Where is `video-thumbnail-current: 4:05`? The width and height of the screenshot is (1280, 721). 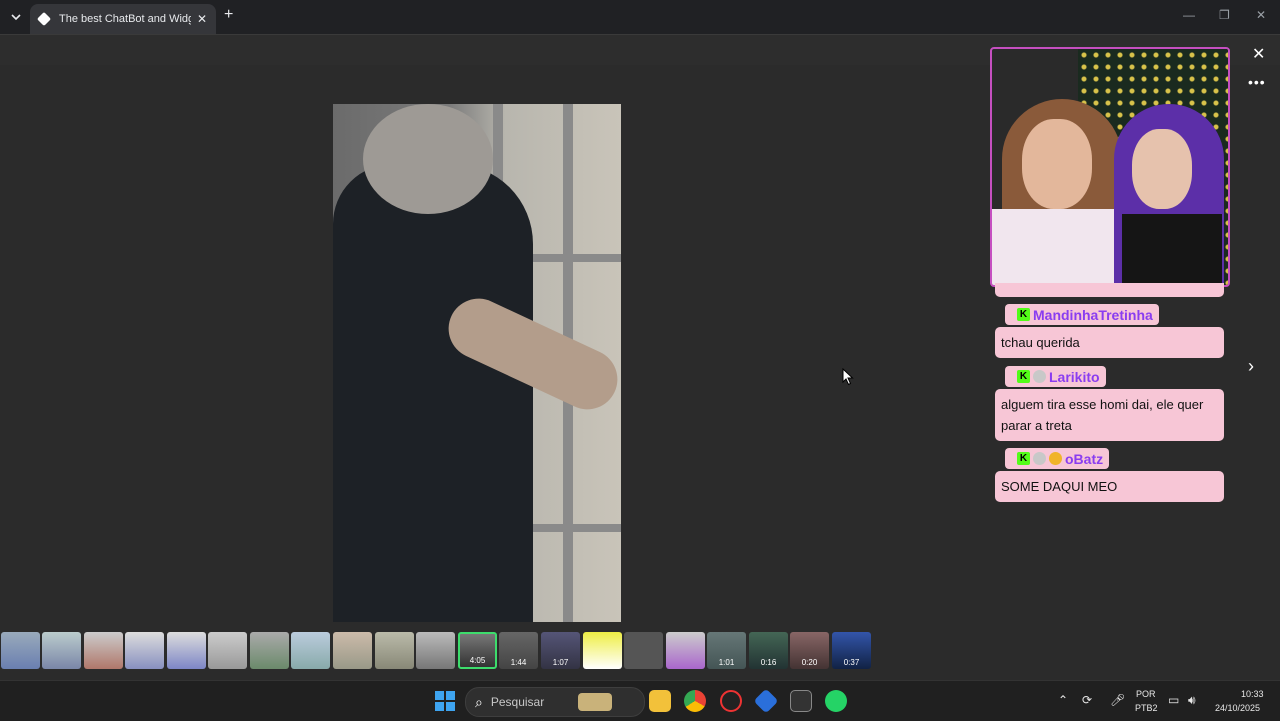
video-thumbnail-current: 4:05 is located at coordinates (477, 650).